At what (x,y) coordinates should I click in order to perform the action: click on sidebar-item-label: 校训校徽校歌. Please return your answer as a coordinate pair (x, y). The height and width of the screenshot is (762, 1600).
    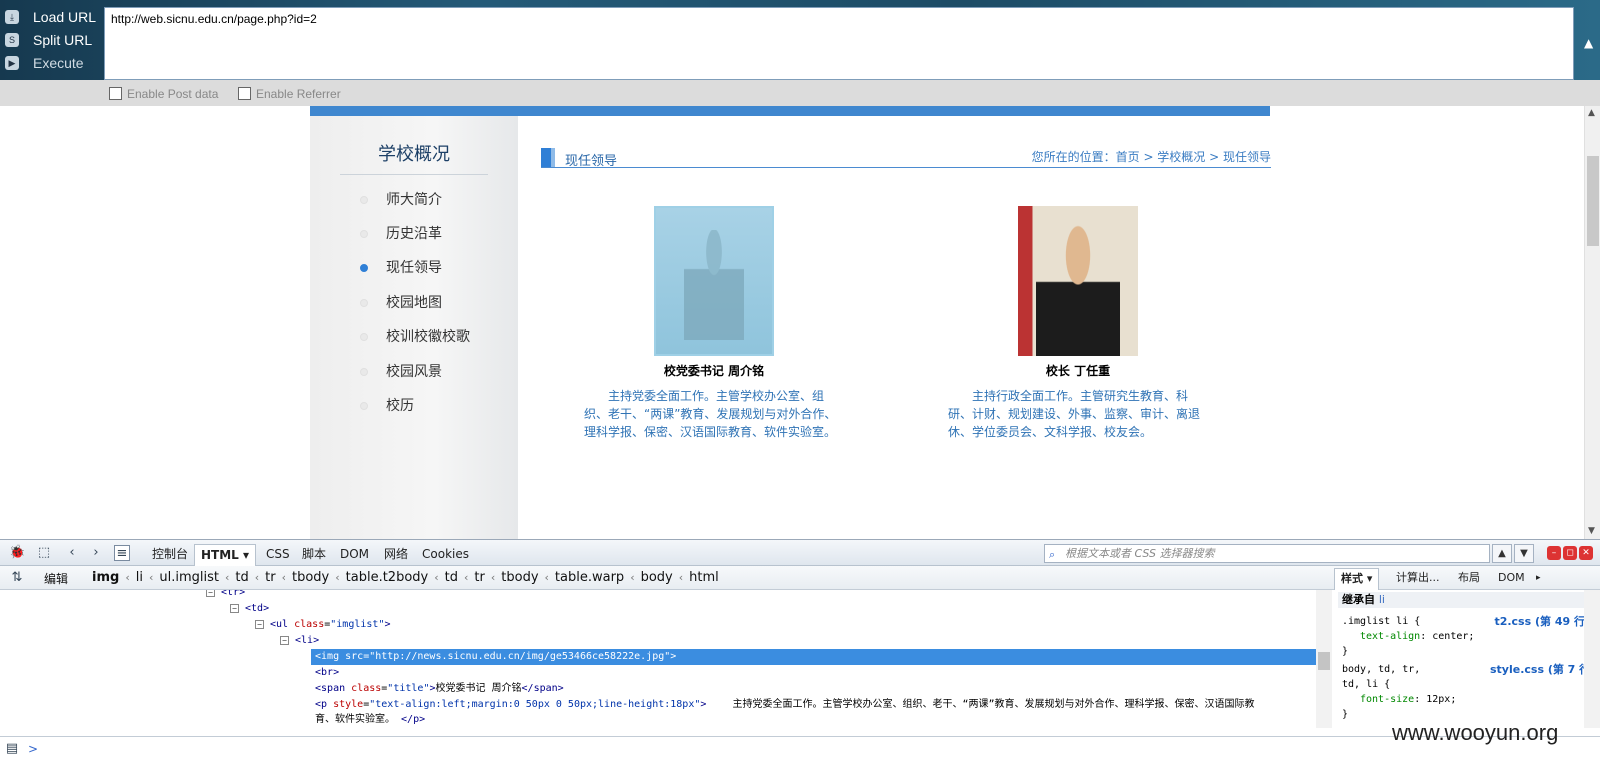
    Looking at the image, I should click on (428, 337).